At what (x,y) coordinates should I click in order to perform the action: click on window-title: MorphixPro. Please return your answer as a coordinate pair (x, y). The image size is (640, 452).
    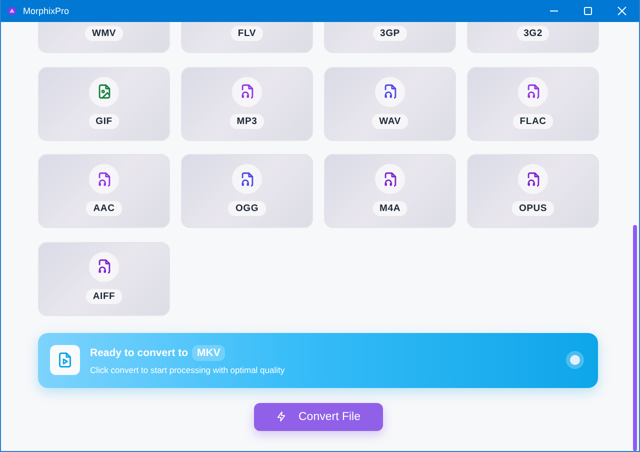
    Looking at the image, I should click on (46, 11).